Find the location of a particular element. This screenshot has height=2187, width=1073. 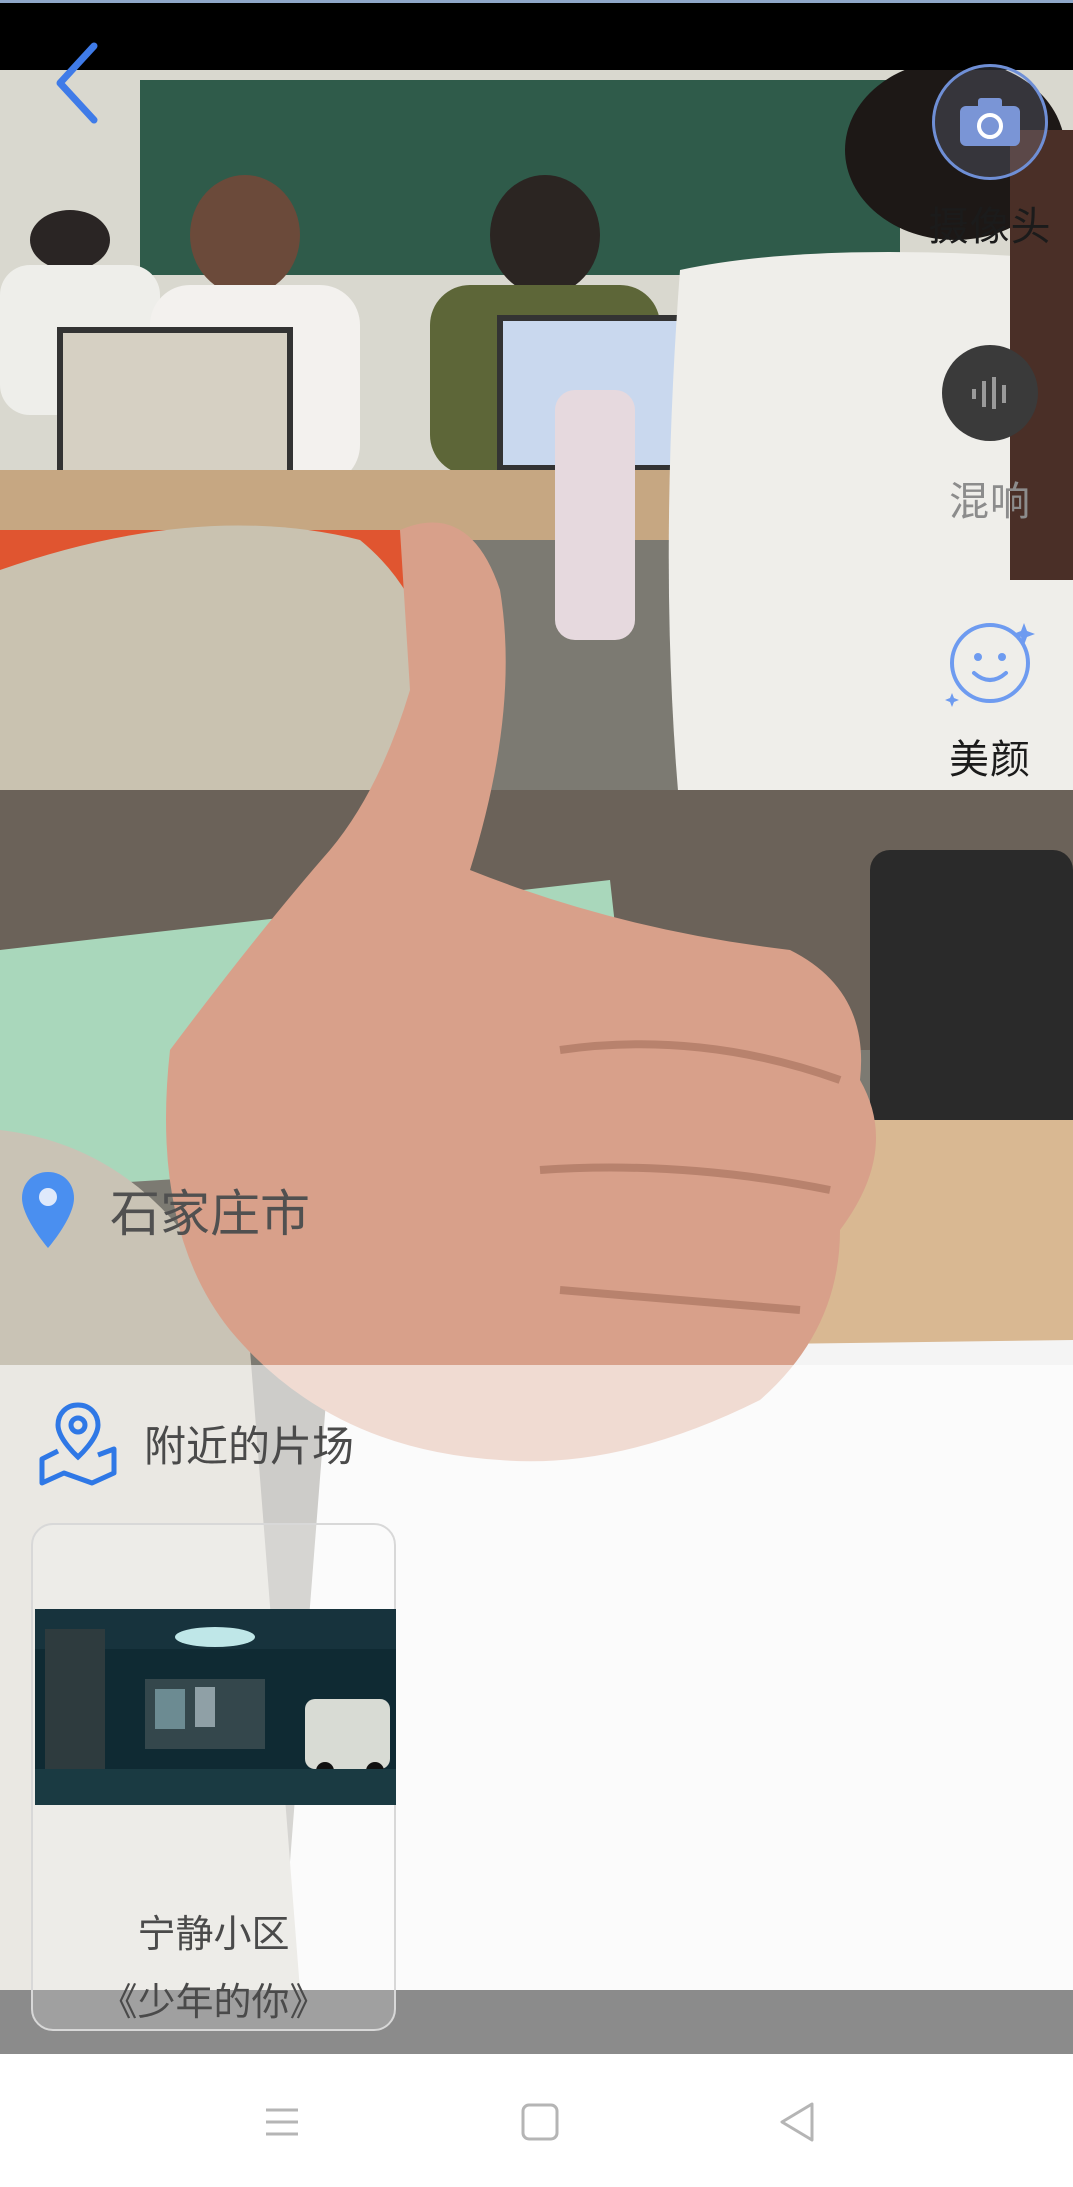

chevron-left-icon is located at coordinates (77, 83).